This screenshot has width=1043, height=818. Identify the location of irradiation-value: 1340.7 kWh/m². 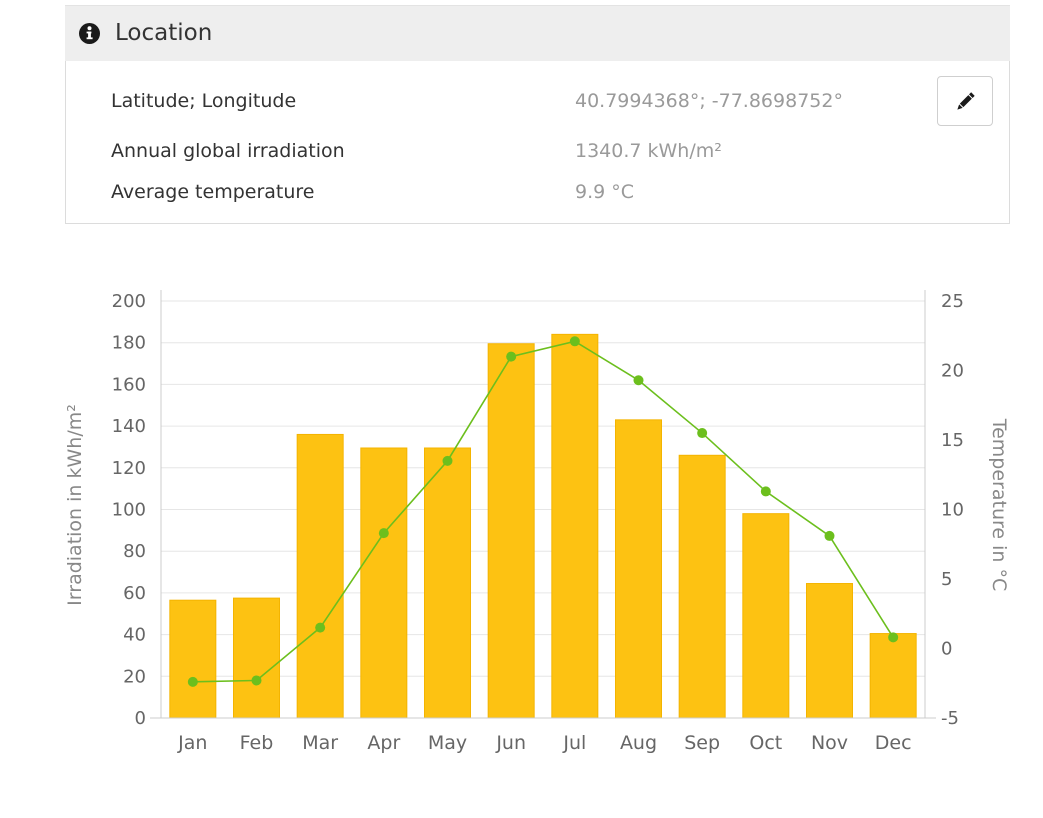
(648, 151).